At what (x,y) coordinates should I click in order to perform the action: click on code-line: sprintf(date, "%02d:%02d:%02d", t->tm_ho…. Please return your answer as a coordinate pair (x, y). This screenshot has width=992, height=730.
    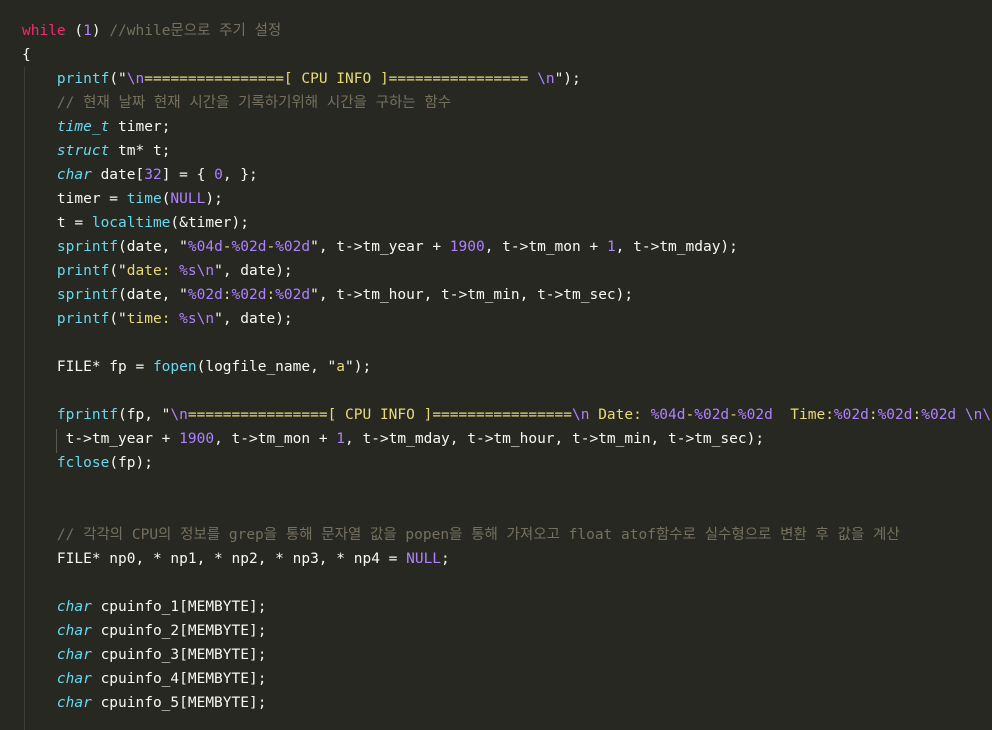
    Looking at the image, I should click on (496, 295).